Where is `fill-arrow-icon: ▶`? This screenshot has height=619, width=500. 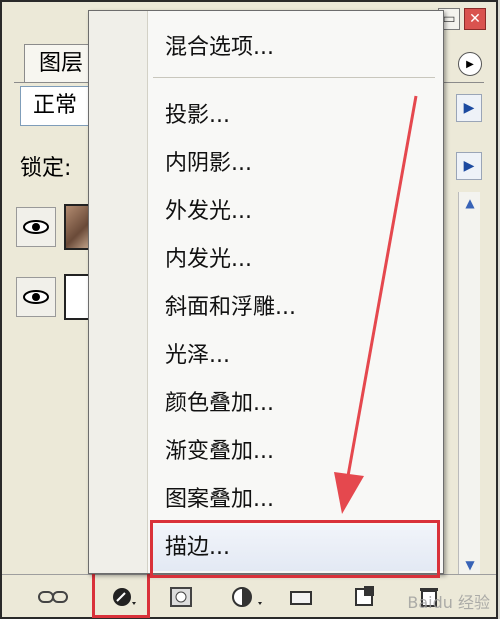
fill-arrow-icon: ▶ is located at coordinates (469, 166).